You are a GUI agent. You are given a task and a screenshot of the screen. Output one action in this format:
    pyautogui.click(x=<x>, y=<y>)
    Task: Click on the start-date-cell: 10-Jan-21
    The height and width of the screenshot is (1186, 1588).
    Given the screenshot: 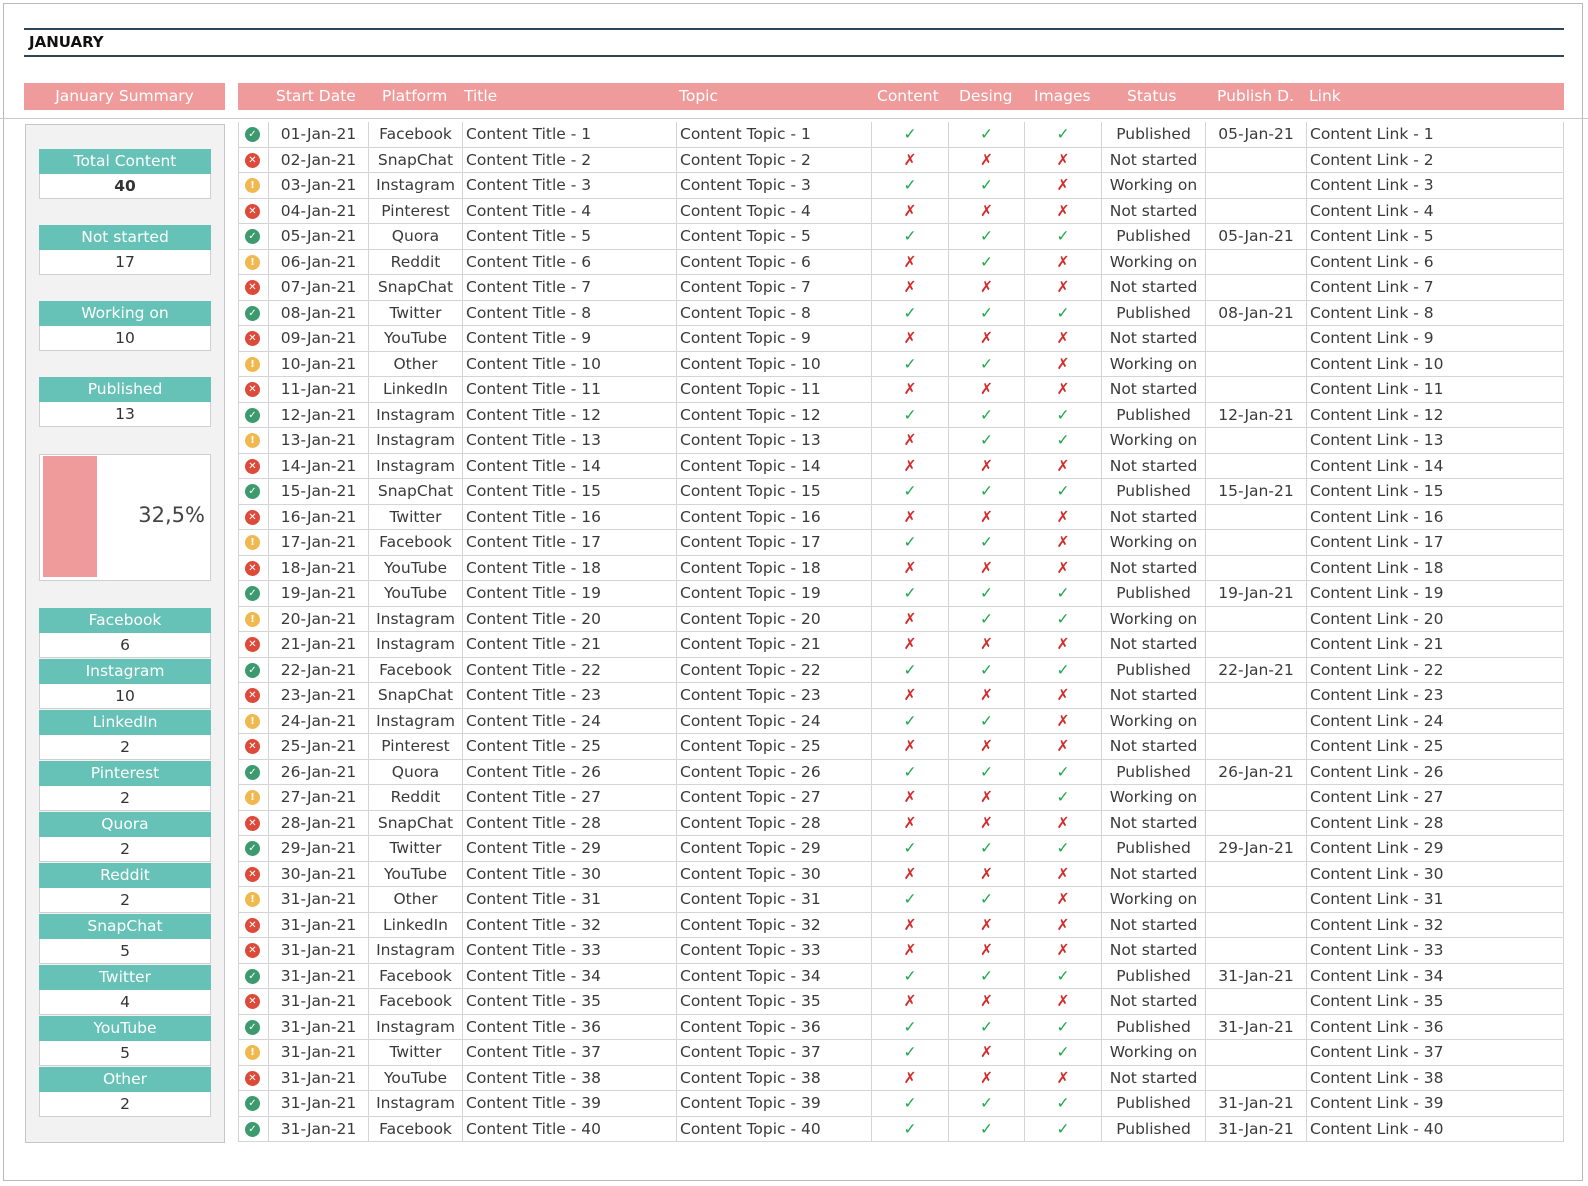 What is the action you would take?
    pyautogui.click(x=318, y=364)
    